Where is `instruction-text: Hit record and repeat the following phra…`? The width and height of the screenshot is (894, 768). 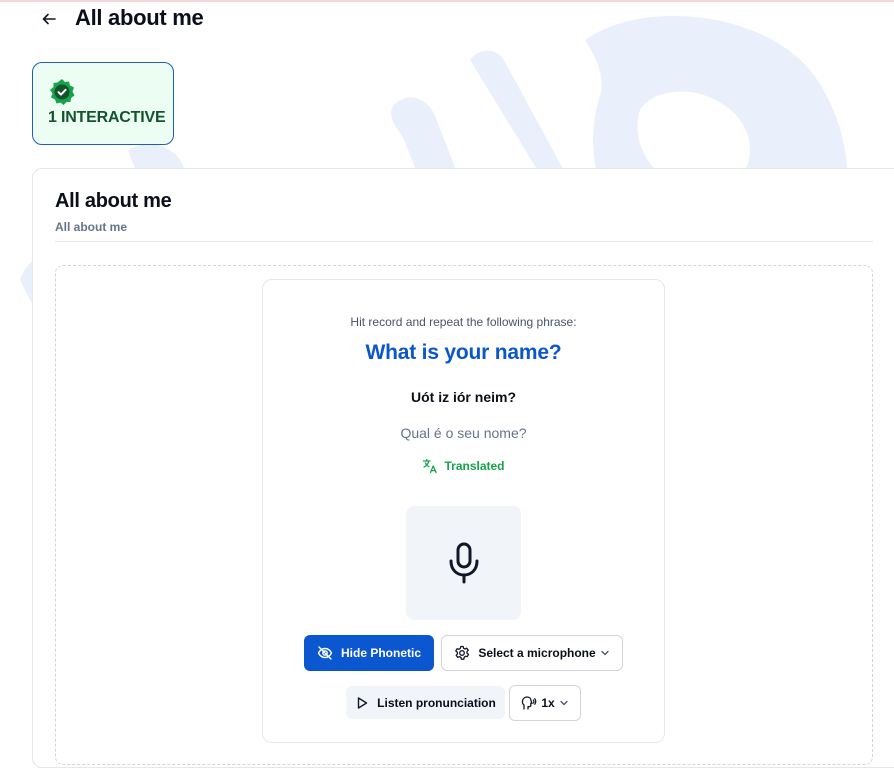
instruction-text: Hit record and repeat the following phra… is located at coordinates (463, 322).